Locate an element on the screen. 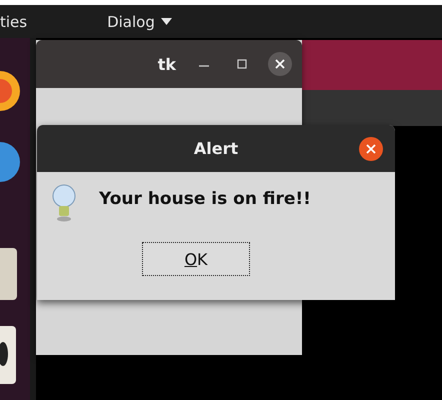 The height and width of the screenshot is (400, 442). activities-label: ties is located at coordinates (14, 21).